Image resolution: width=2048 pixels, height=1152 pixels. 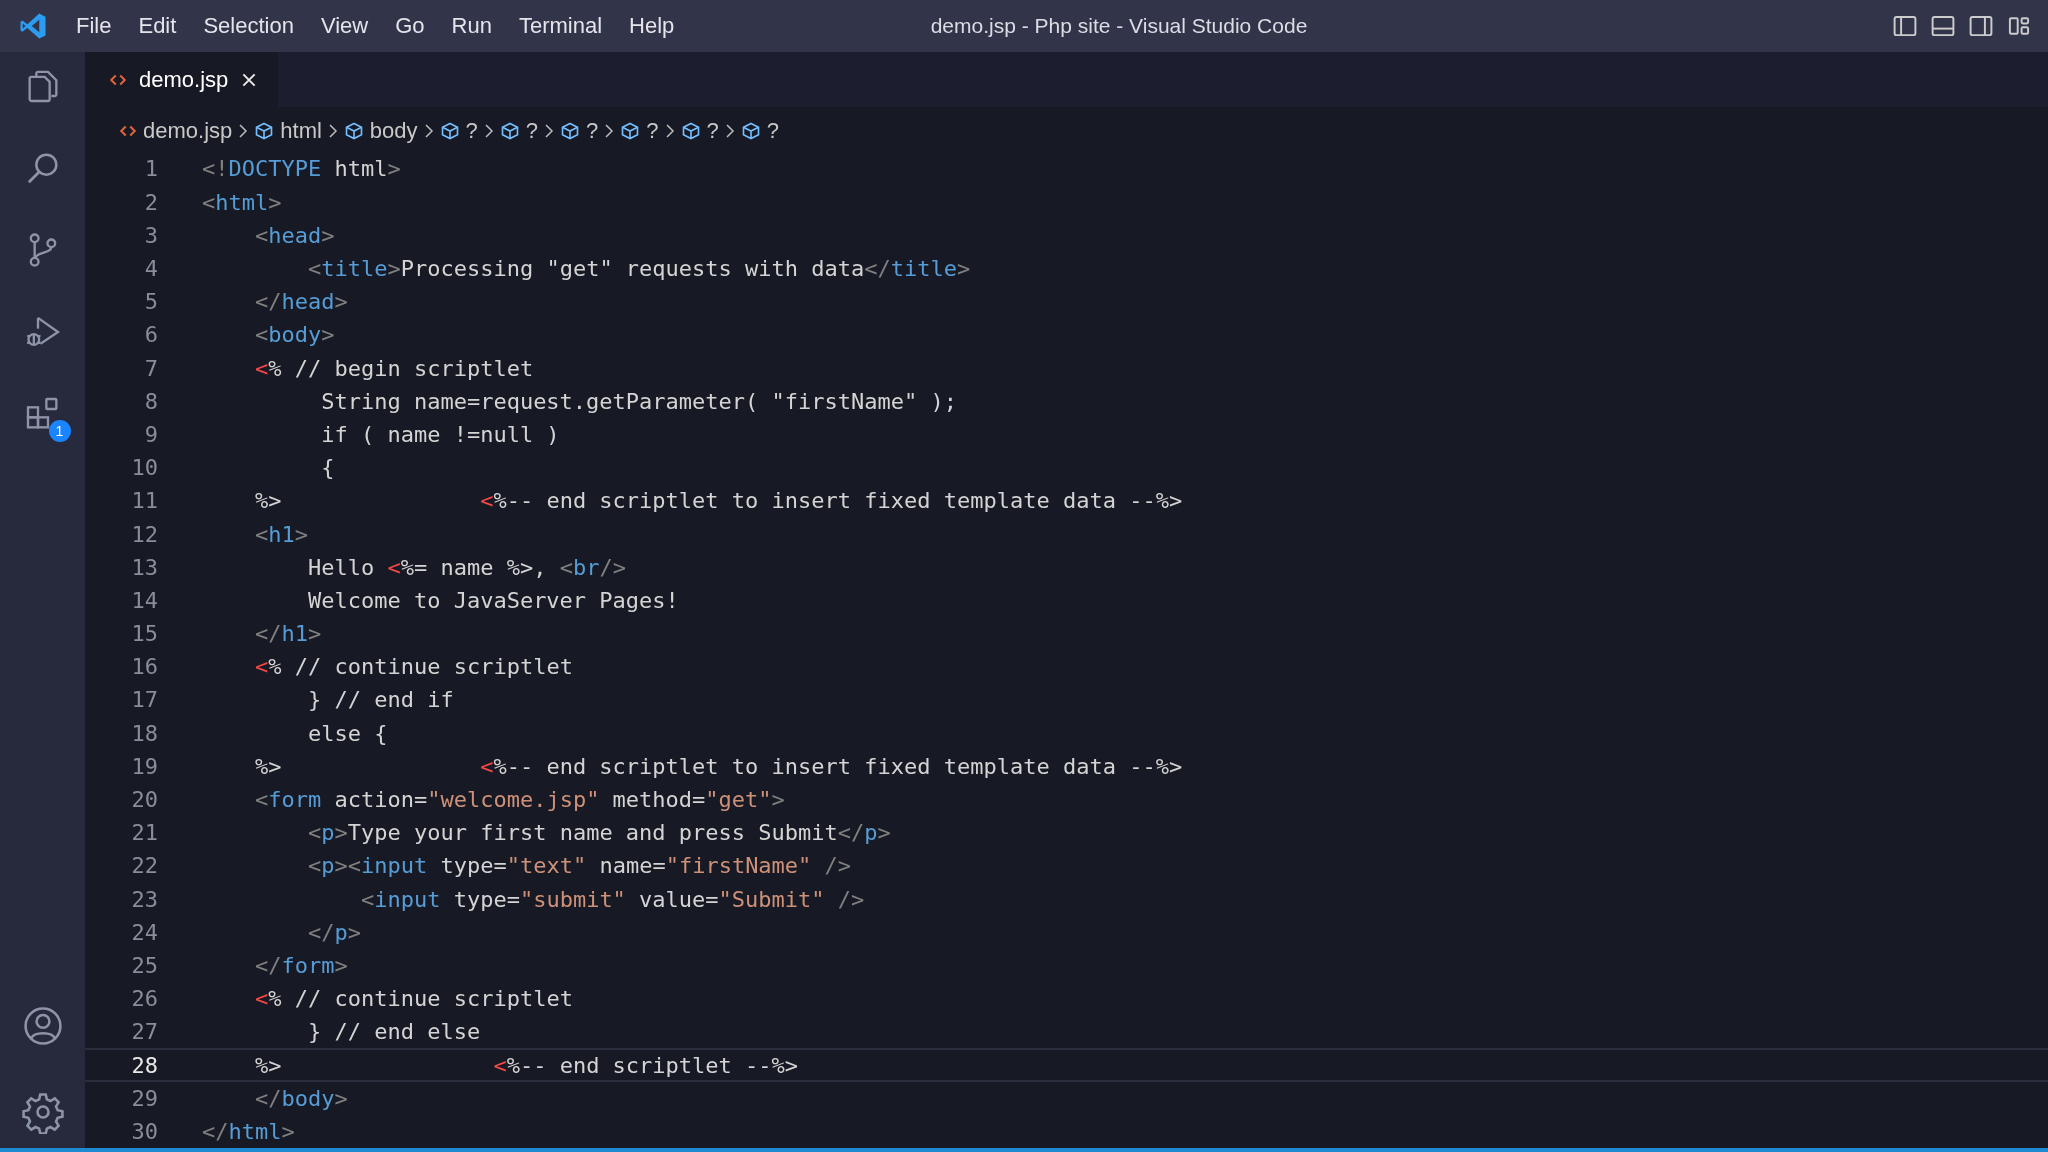 I want to click on code-line: </p>, so click(x=333, y=932).